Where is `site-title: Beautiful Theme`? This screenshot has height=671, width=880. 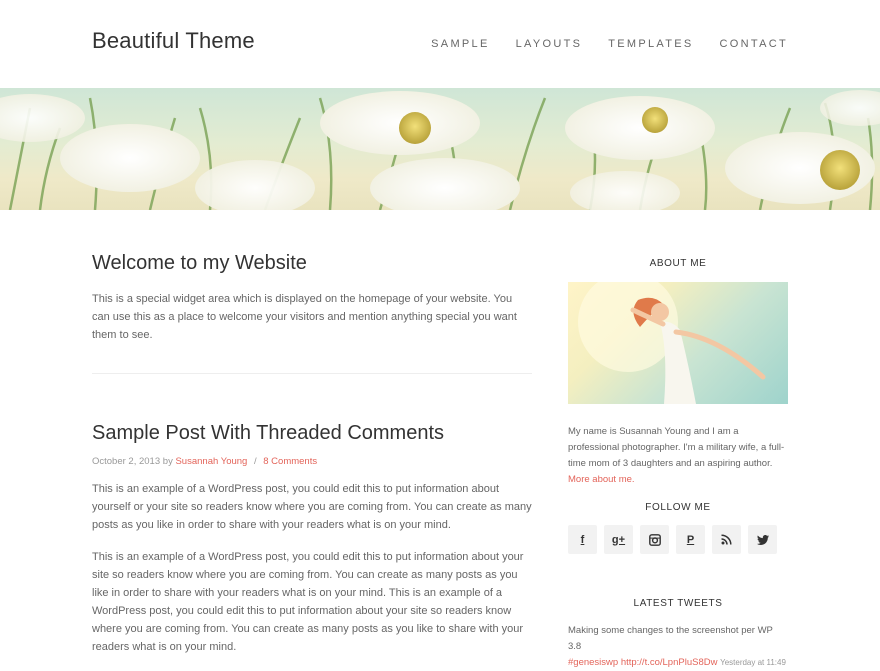 site-title: Beautiful Theme is located at coordinates (173, 41).